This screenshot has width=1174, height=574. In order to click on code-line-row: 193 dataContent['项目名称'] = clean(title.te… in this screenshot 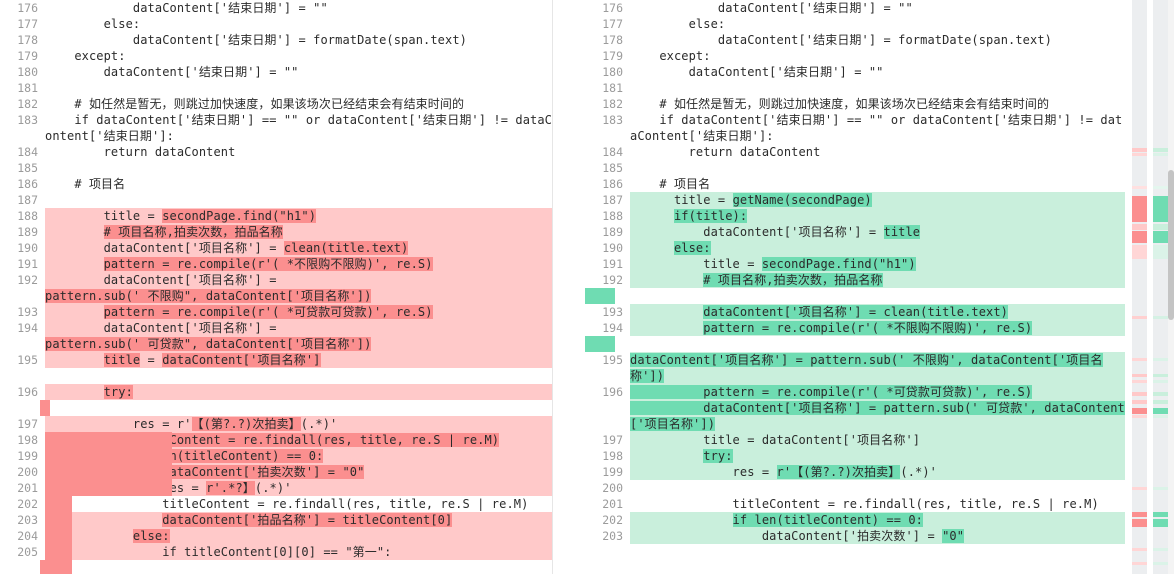, I will do `click(855, 312)`.